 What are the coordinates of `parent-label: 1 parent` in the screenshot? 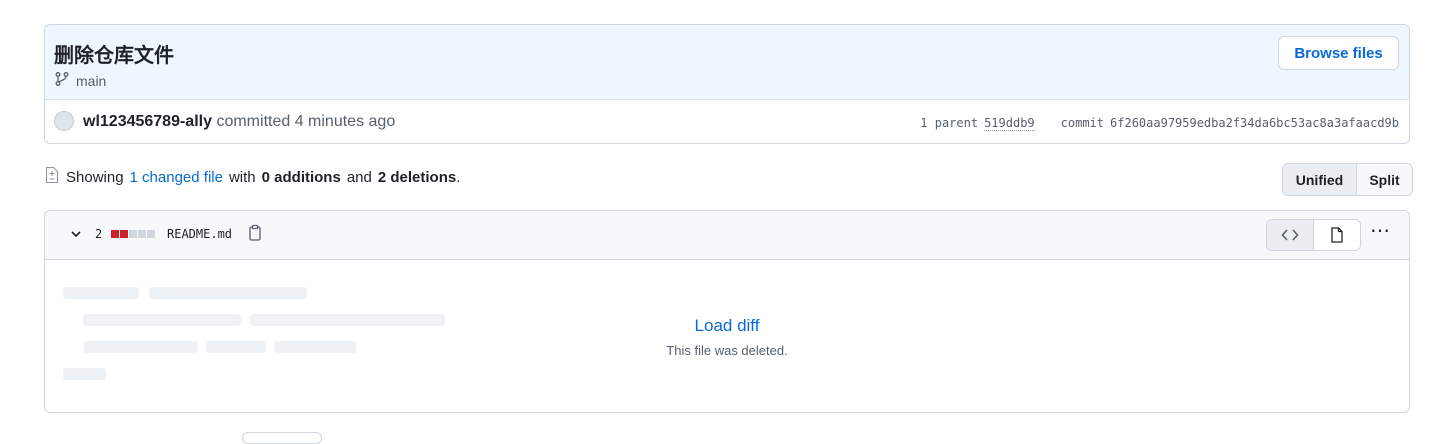 It's located at (949, 123).